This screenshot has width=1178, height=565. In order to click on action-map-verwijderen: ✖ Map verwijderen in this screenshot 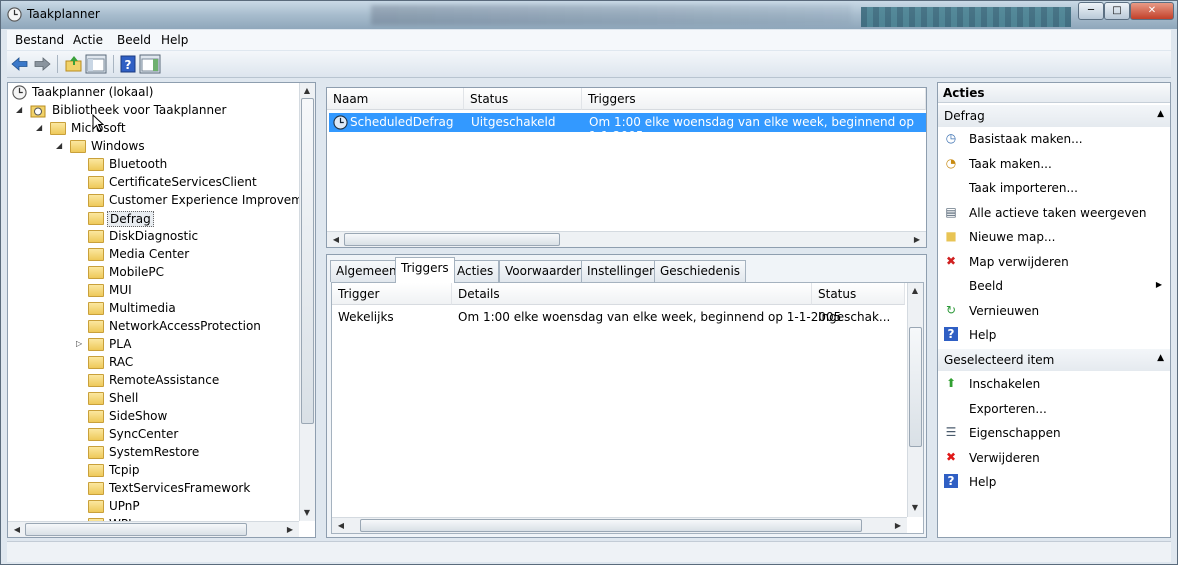, I will do `click(1054, 262)`.